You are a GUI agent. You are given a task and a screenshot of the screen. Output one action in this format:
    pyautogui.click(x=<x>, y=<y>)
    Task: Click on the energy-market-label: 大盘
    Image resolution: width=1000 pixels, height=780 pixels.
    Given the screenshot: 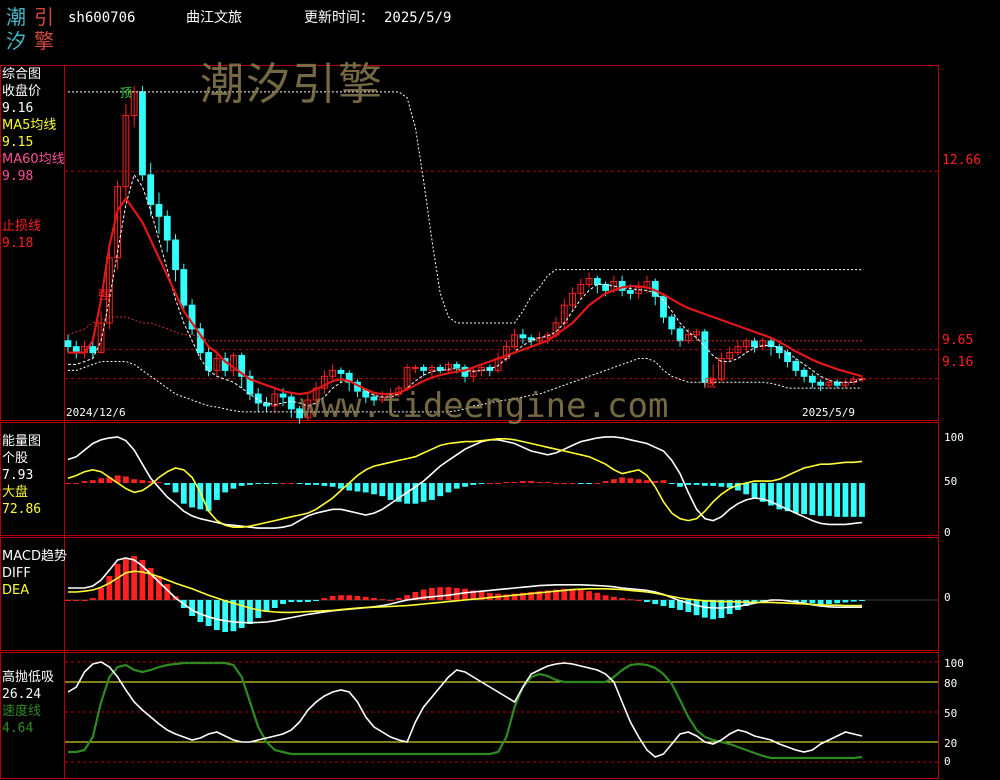 What is the action you would take?
    pyautogui.click(x=15, y=492)
    